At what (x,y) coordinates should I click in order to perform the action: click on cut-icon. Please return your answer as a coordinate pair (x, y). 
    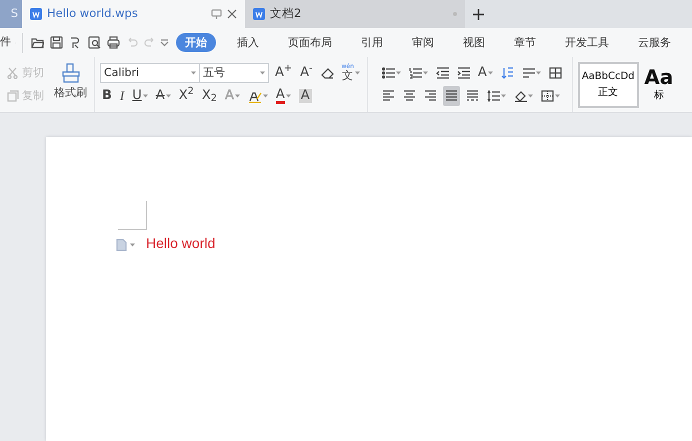
    Looking at the image, I should click on (13, 73).